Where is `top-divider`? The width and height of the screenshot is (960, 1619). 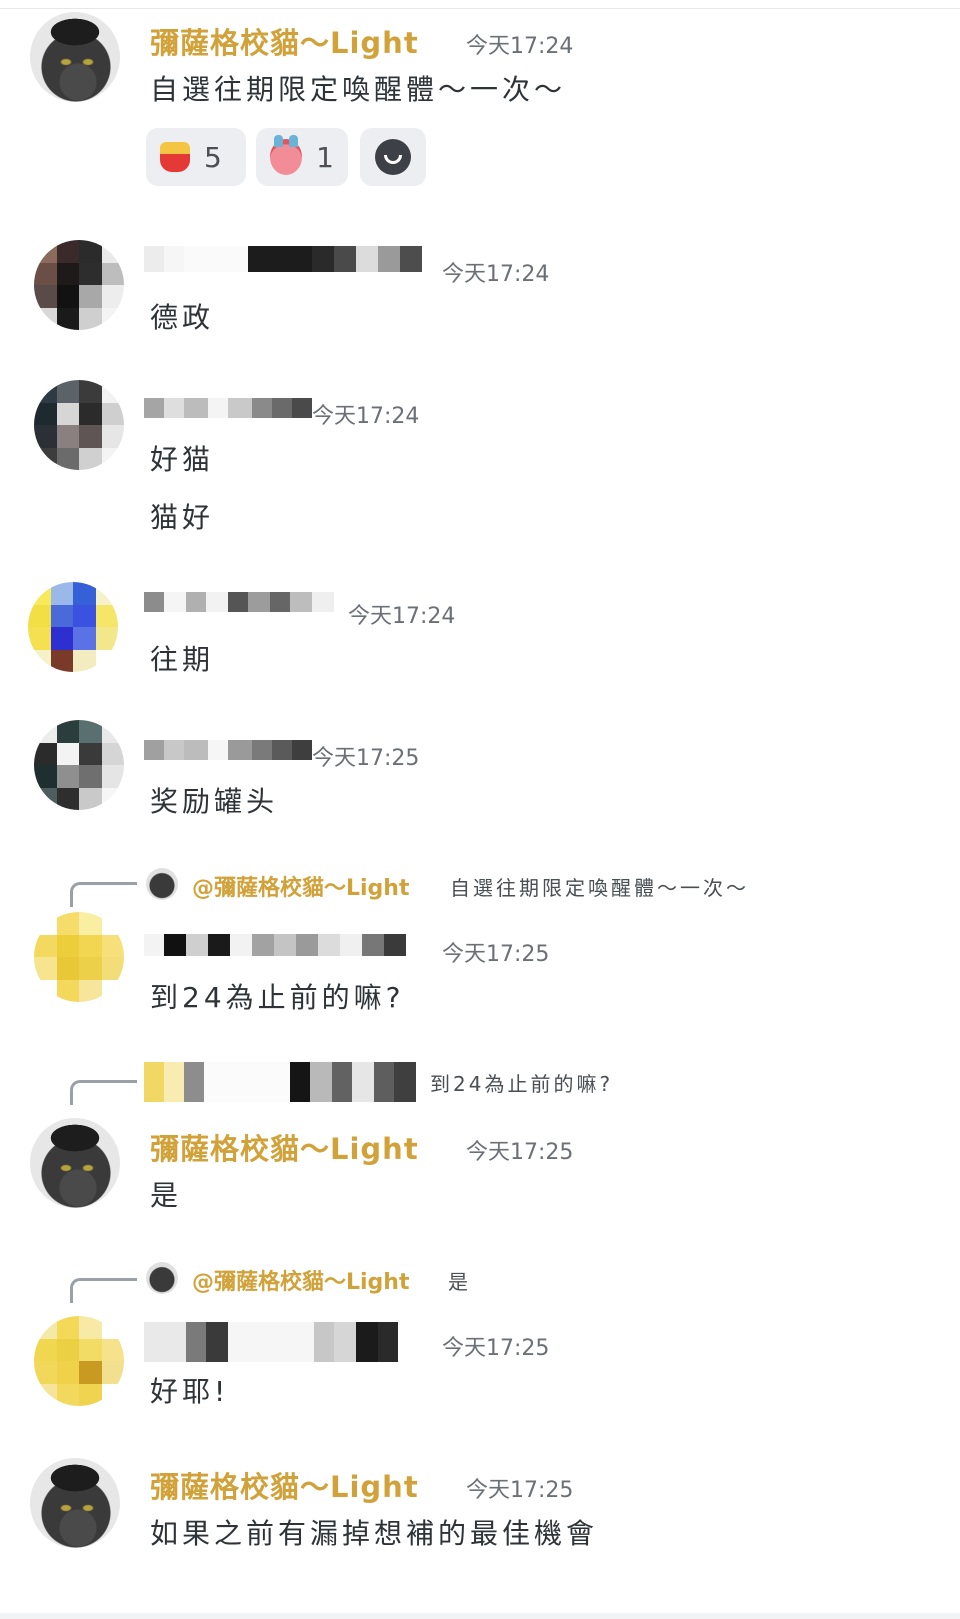 top-divider is located at coordinates (480, 8).